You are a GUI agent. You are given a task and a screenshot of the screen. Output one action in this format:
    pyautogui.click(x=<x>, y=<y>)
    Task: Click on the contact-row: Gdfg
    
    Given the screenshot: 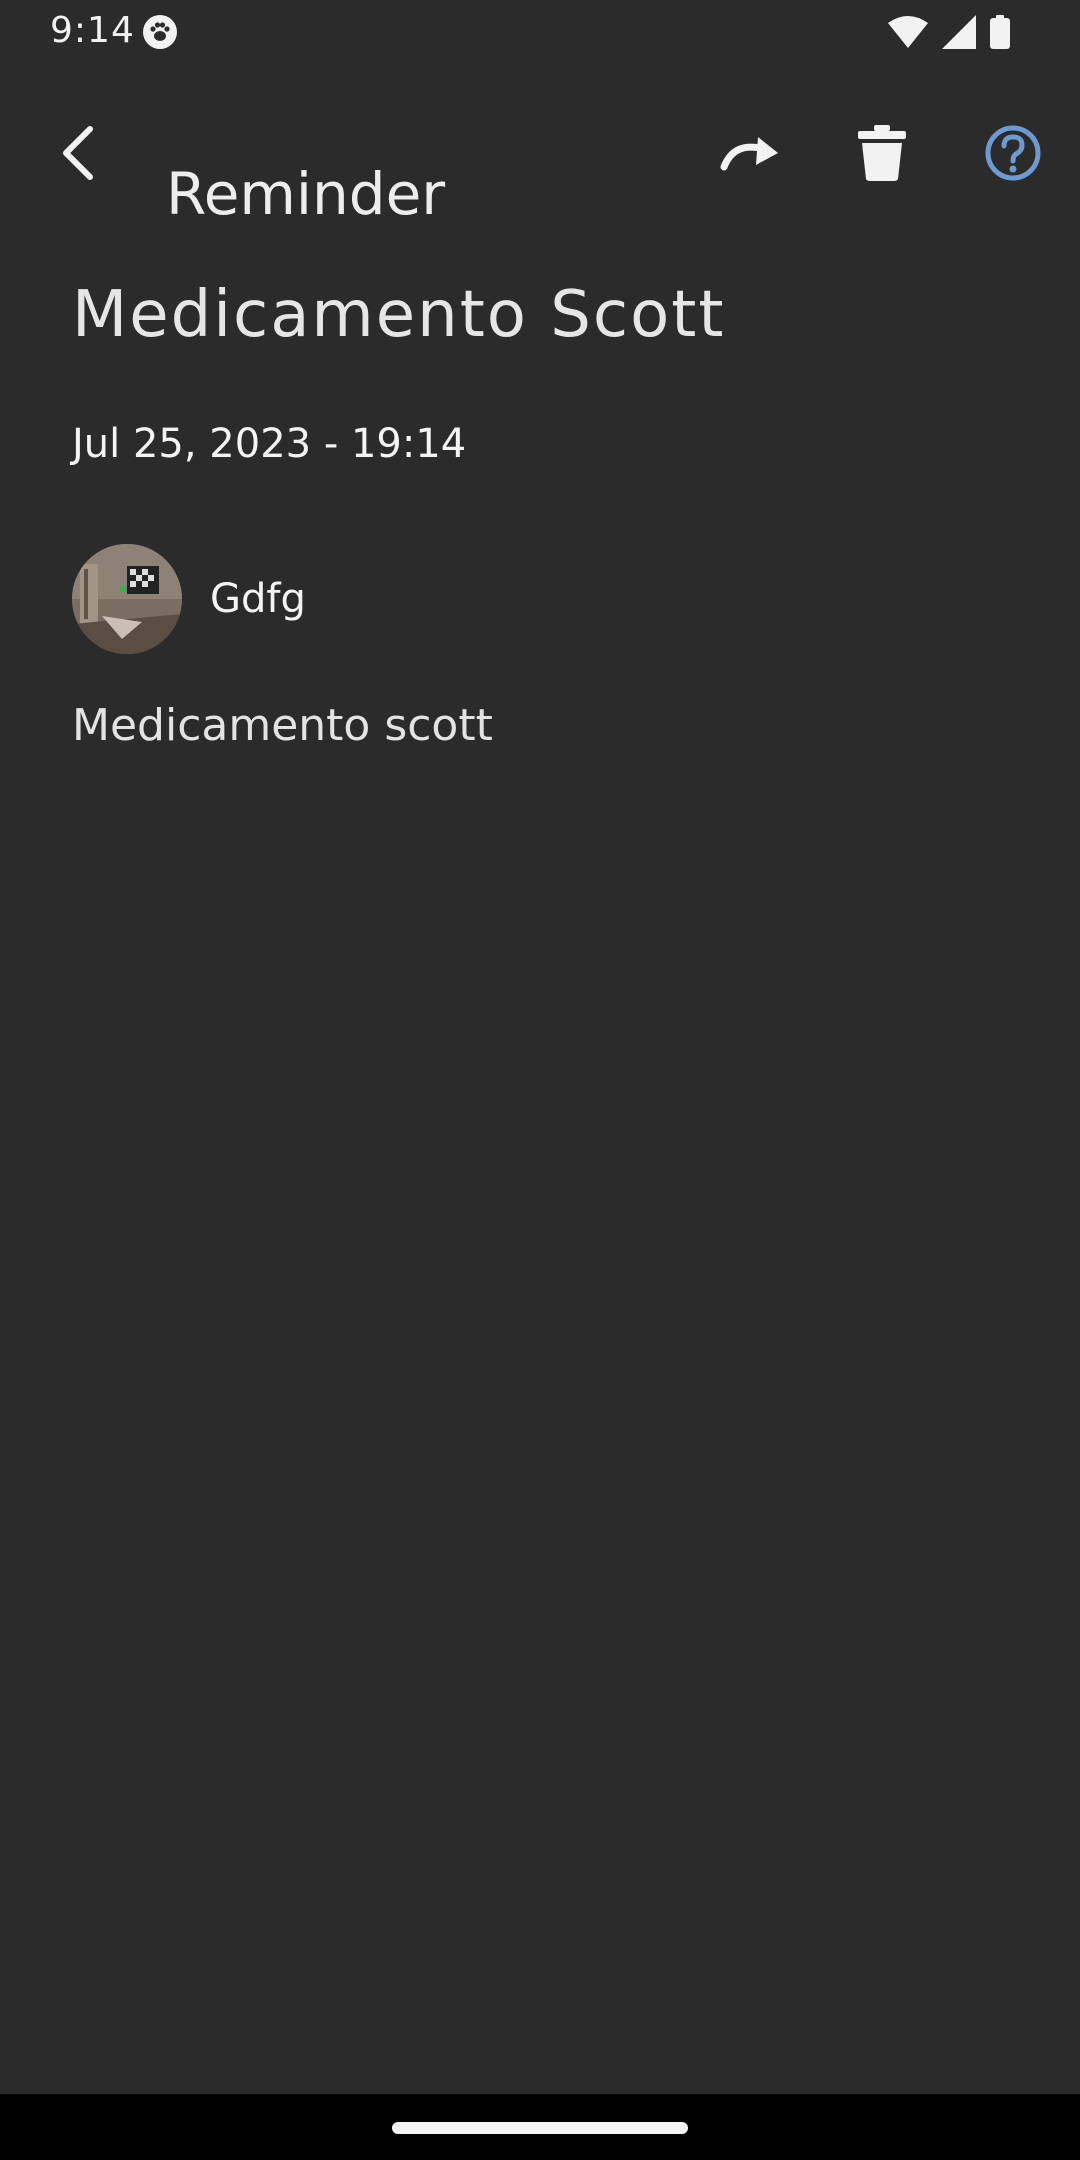 What is the action you would take?
    pyautogui.click(x=542, y=599)
    